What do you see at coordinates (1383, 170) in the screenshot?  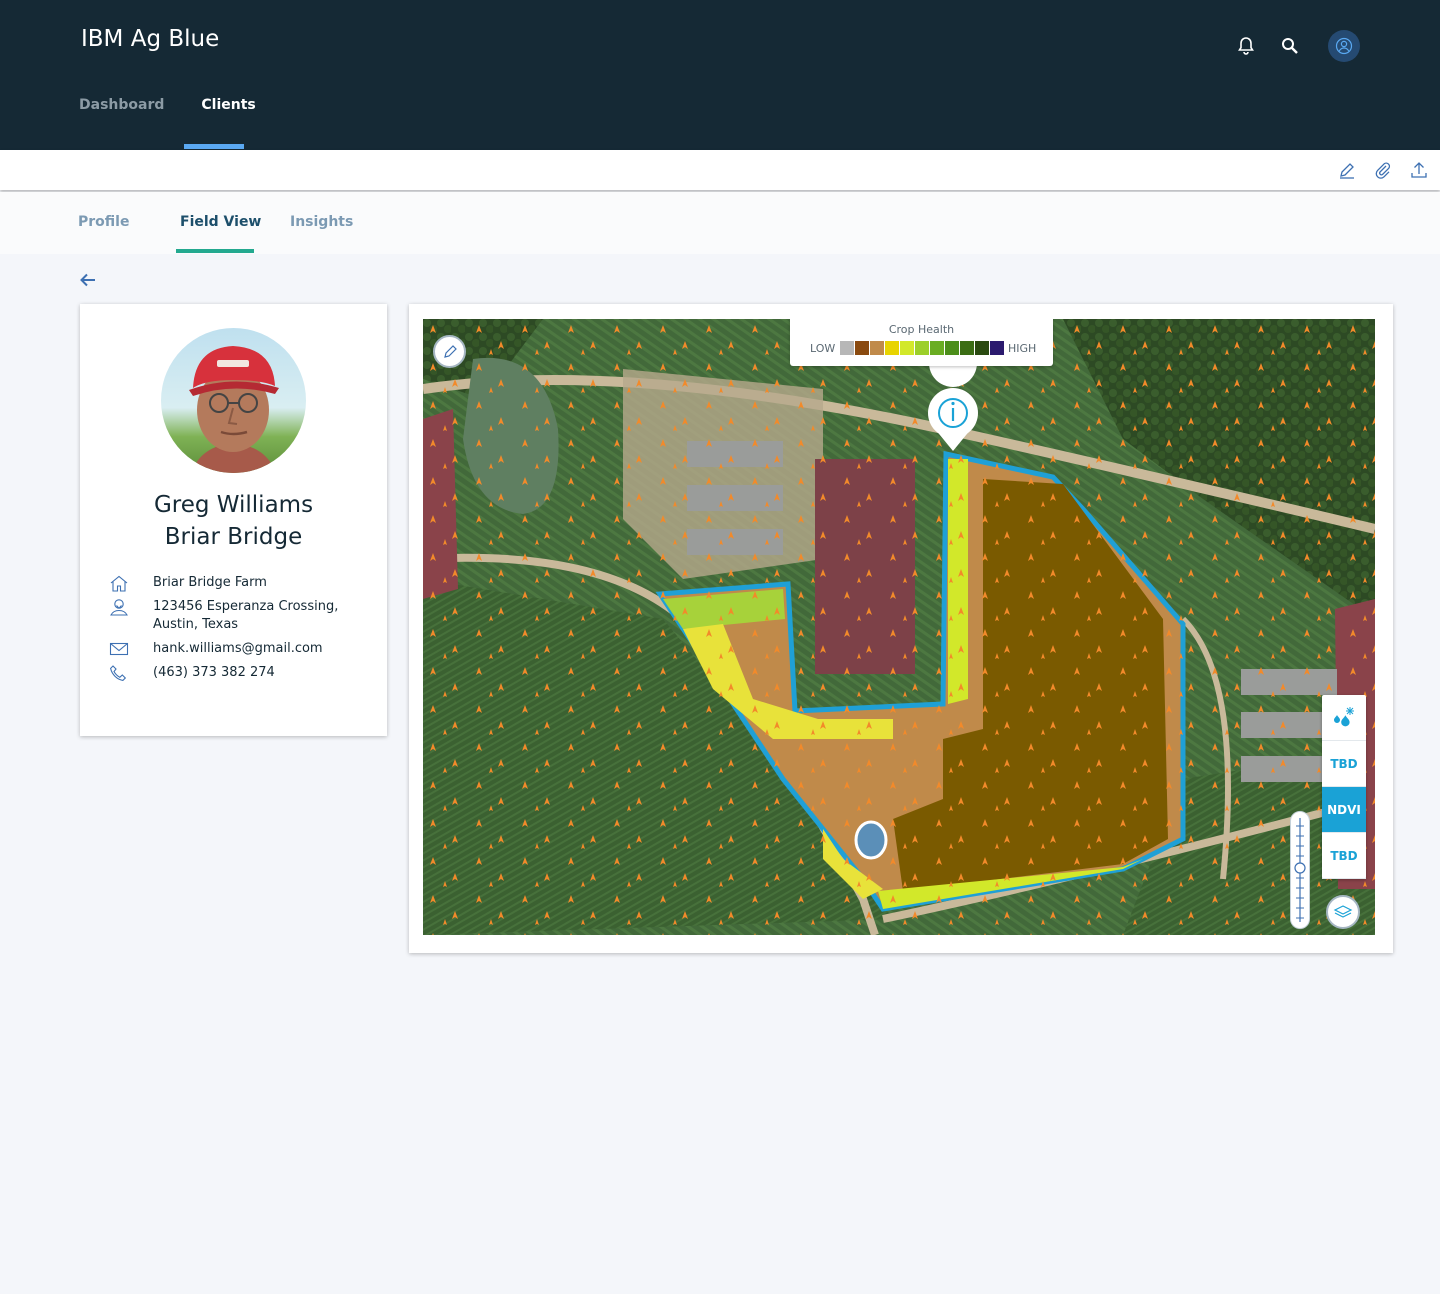 I see `attachment-icon` at bounding box center [1383, 170].